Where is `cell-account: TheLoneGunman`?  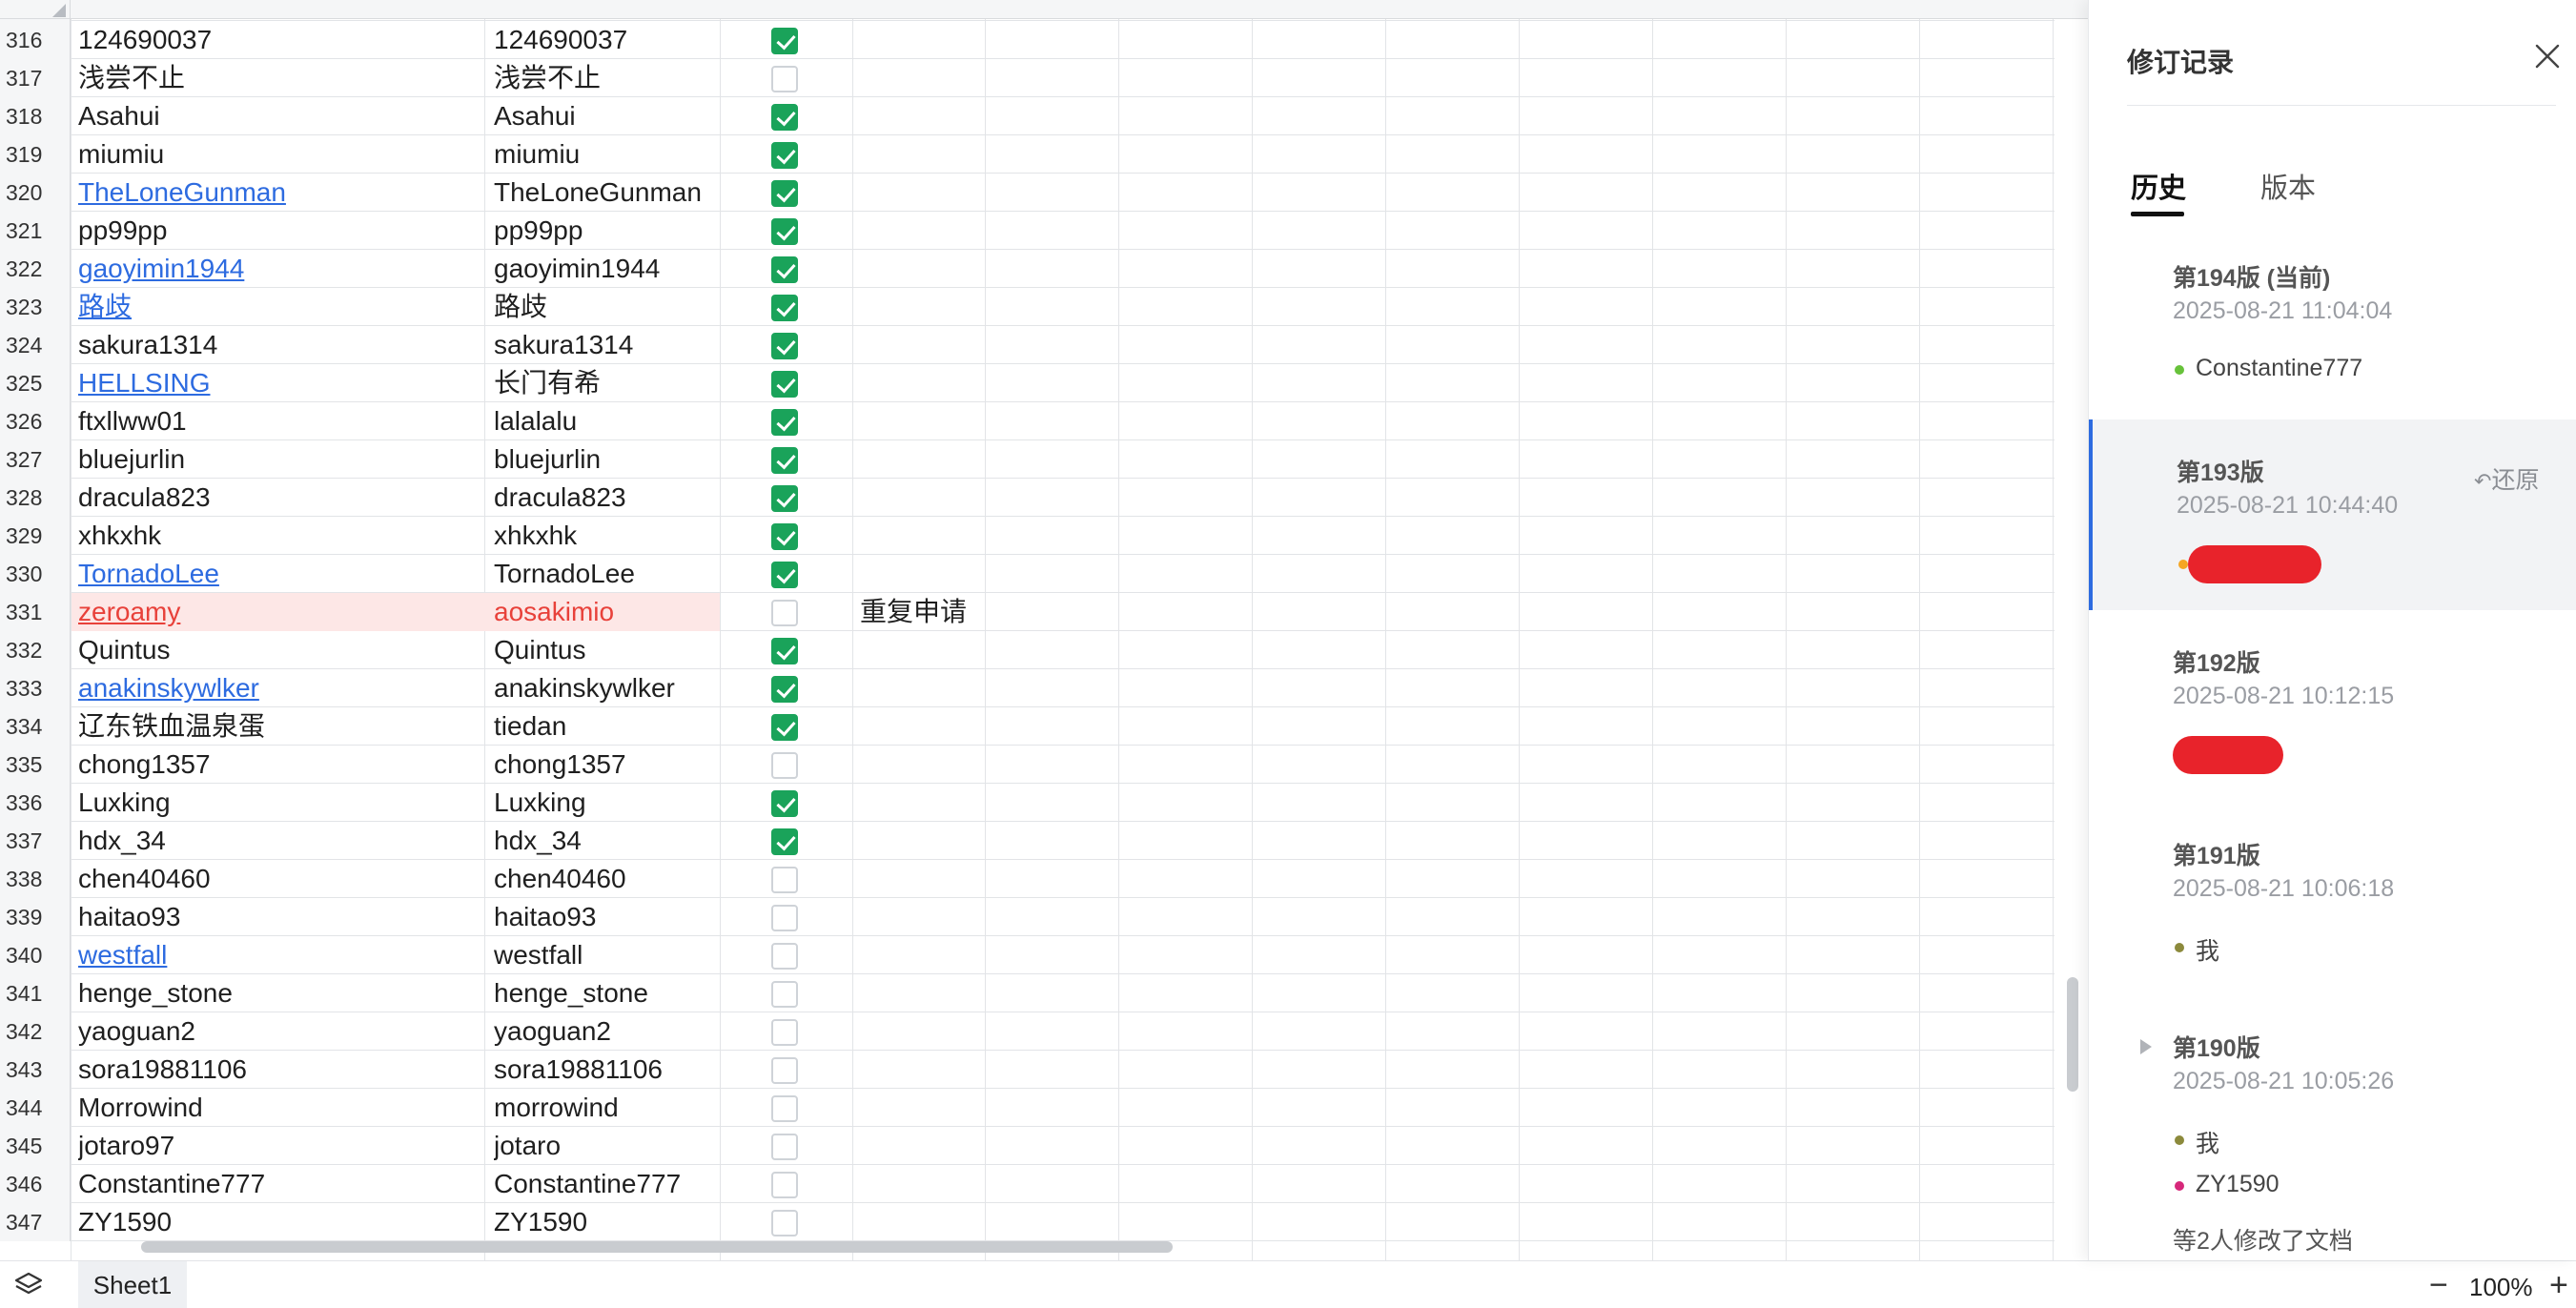 cell-account: TheLoneGunman is located at coordinates (606, 193).